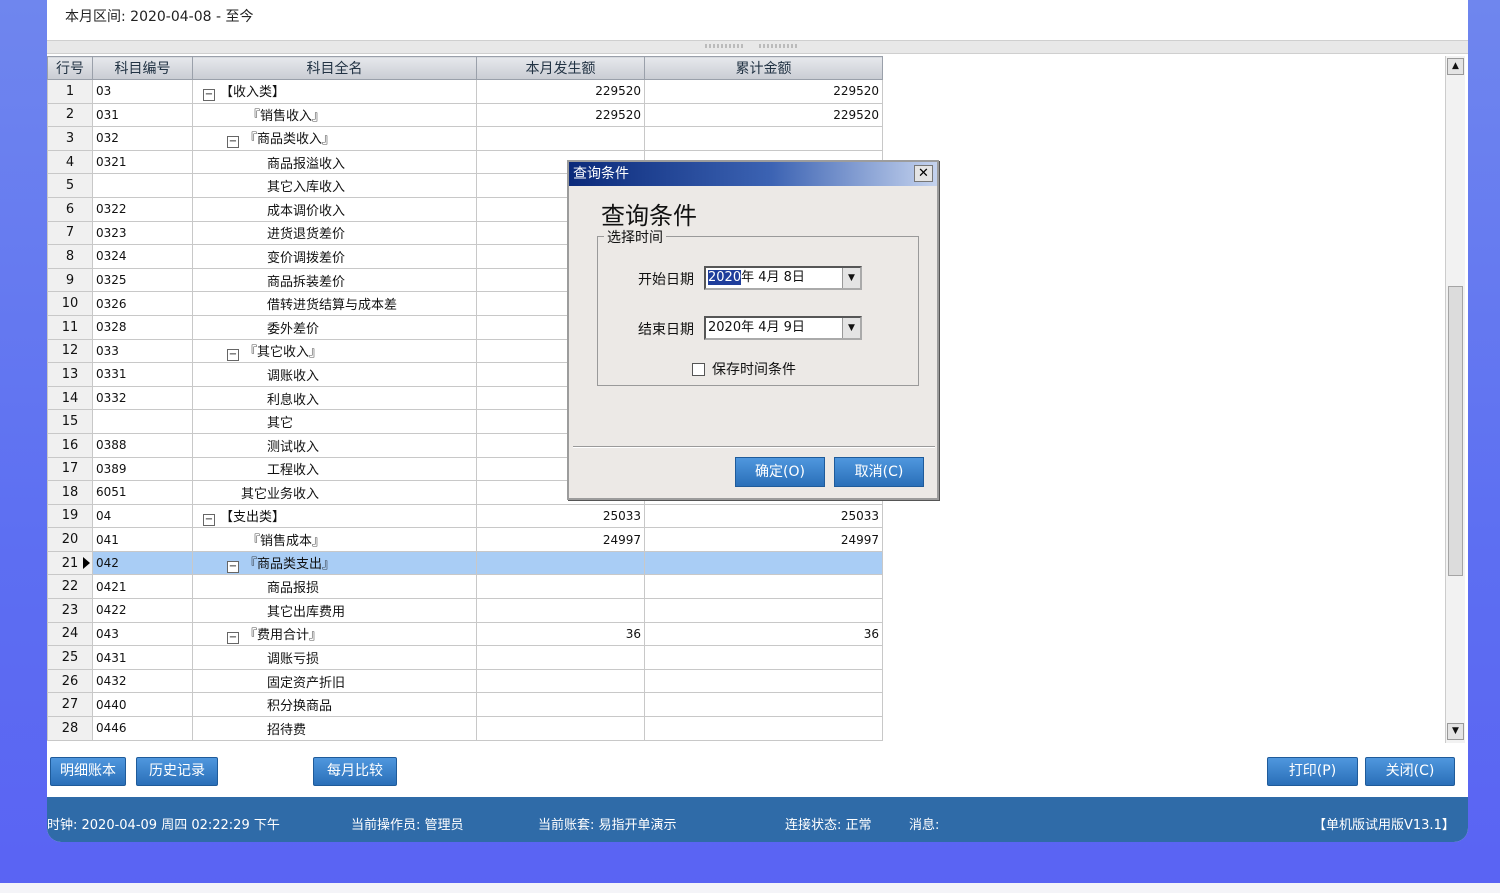  I want to click on row-number-cell: 2, so click(70, 115).